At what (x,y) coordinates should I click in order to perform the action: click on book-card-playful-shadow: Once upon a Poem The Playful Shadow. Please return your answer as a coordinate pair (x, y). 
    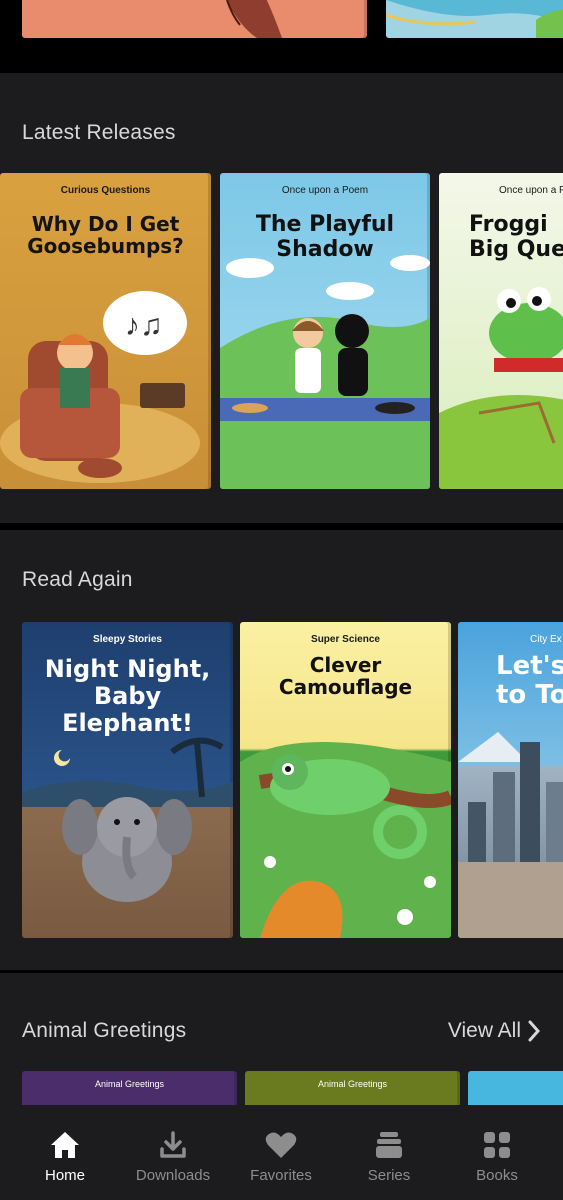
    Looking at the image, I should click on (325, 331).